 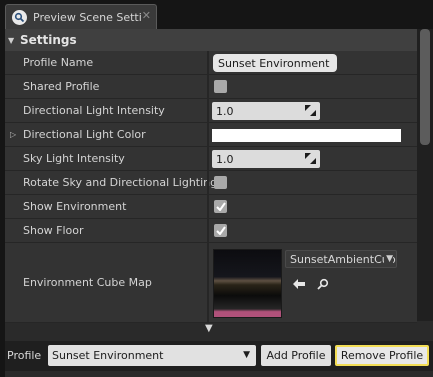 I want to click on asset-name: SunsetAmbientCubemap, so click(x=343, y=259).